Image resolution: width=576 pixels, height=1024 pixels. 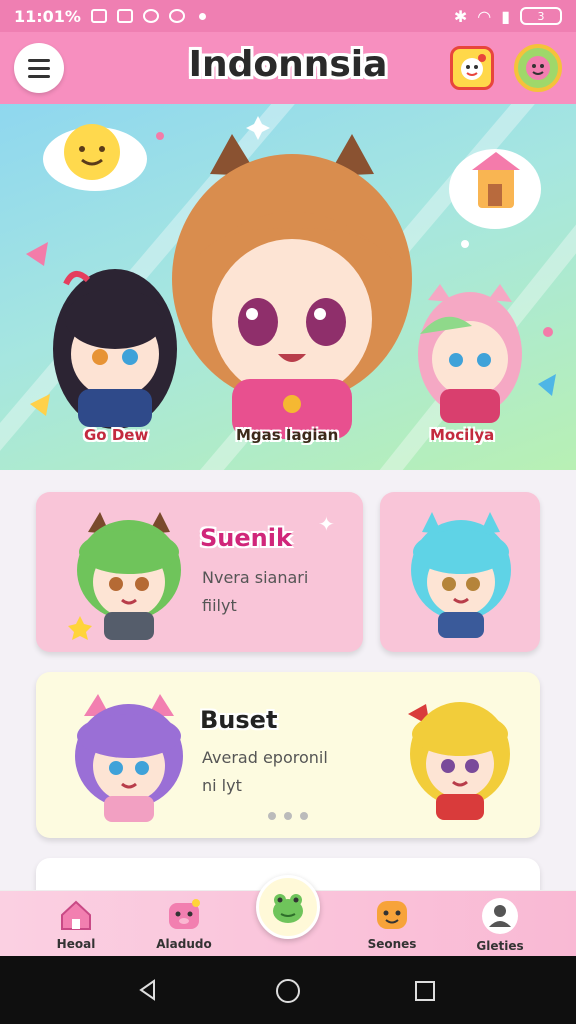 I want to click on home-icon, so click(x=76, y=915).